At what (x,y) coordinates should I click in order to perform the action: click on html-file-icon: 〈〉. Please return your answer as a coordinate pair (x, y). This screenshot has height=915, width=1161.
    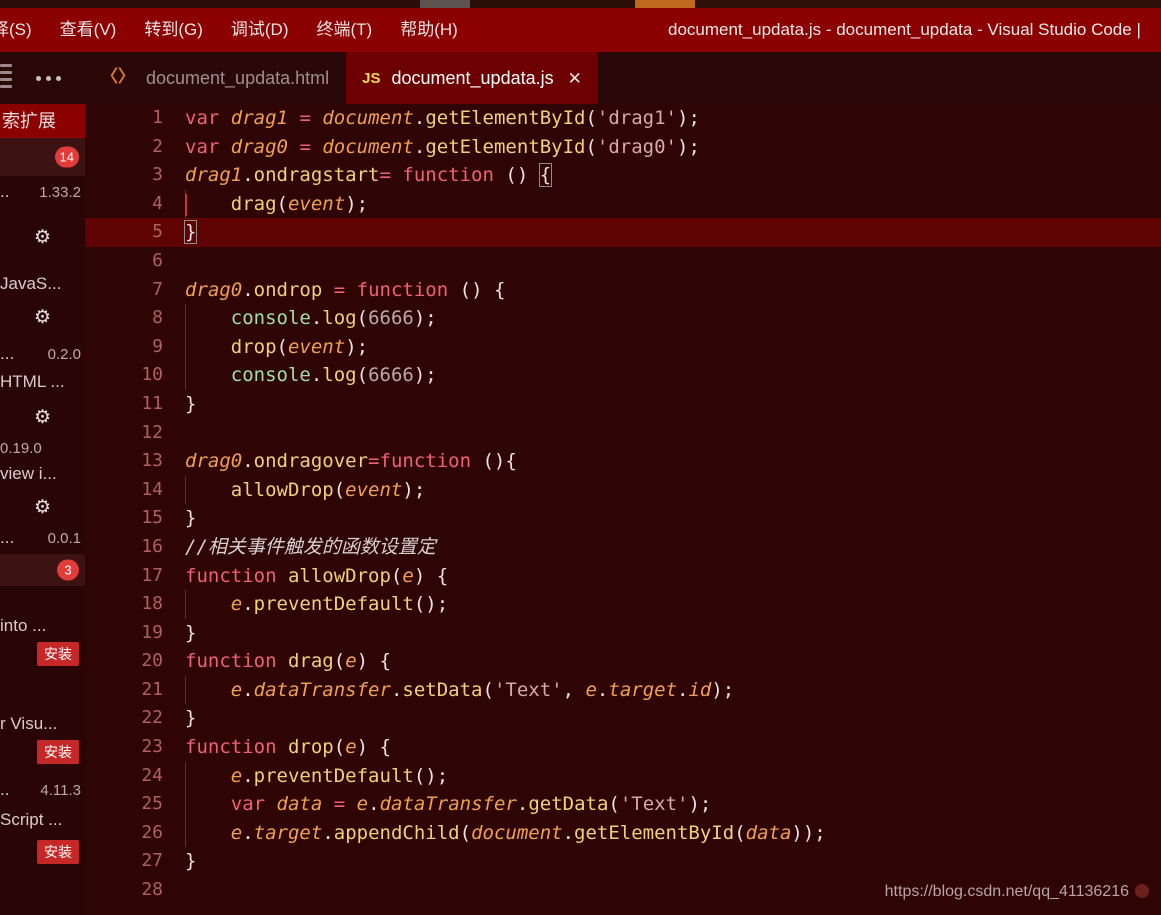
    Looking at the image, I should click on (118, 78).